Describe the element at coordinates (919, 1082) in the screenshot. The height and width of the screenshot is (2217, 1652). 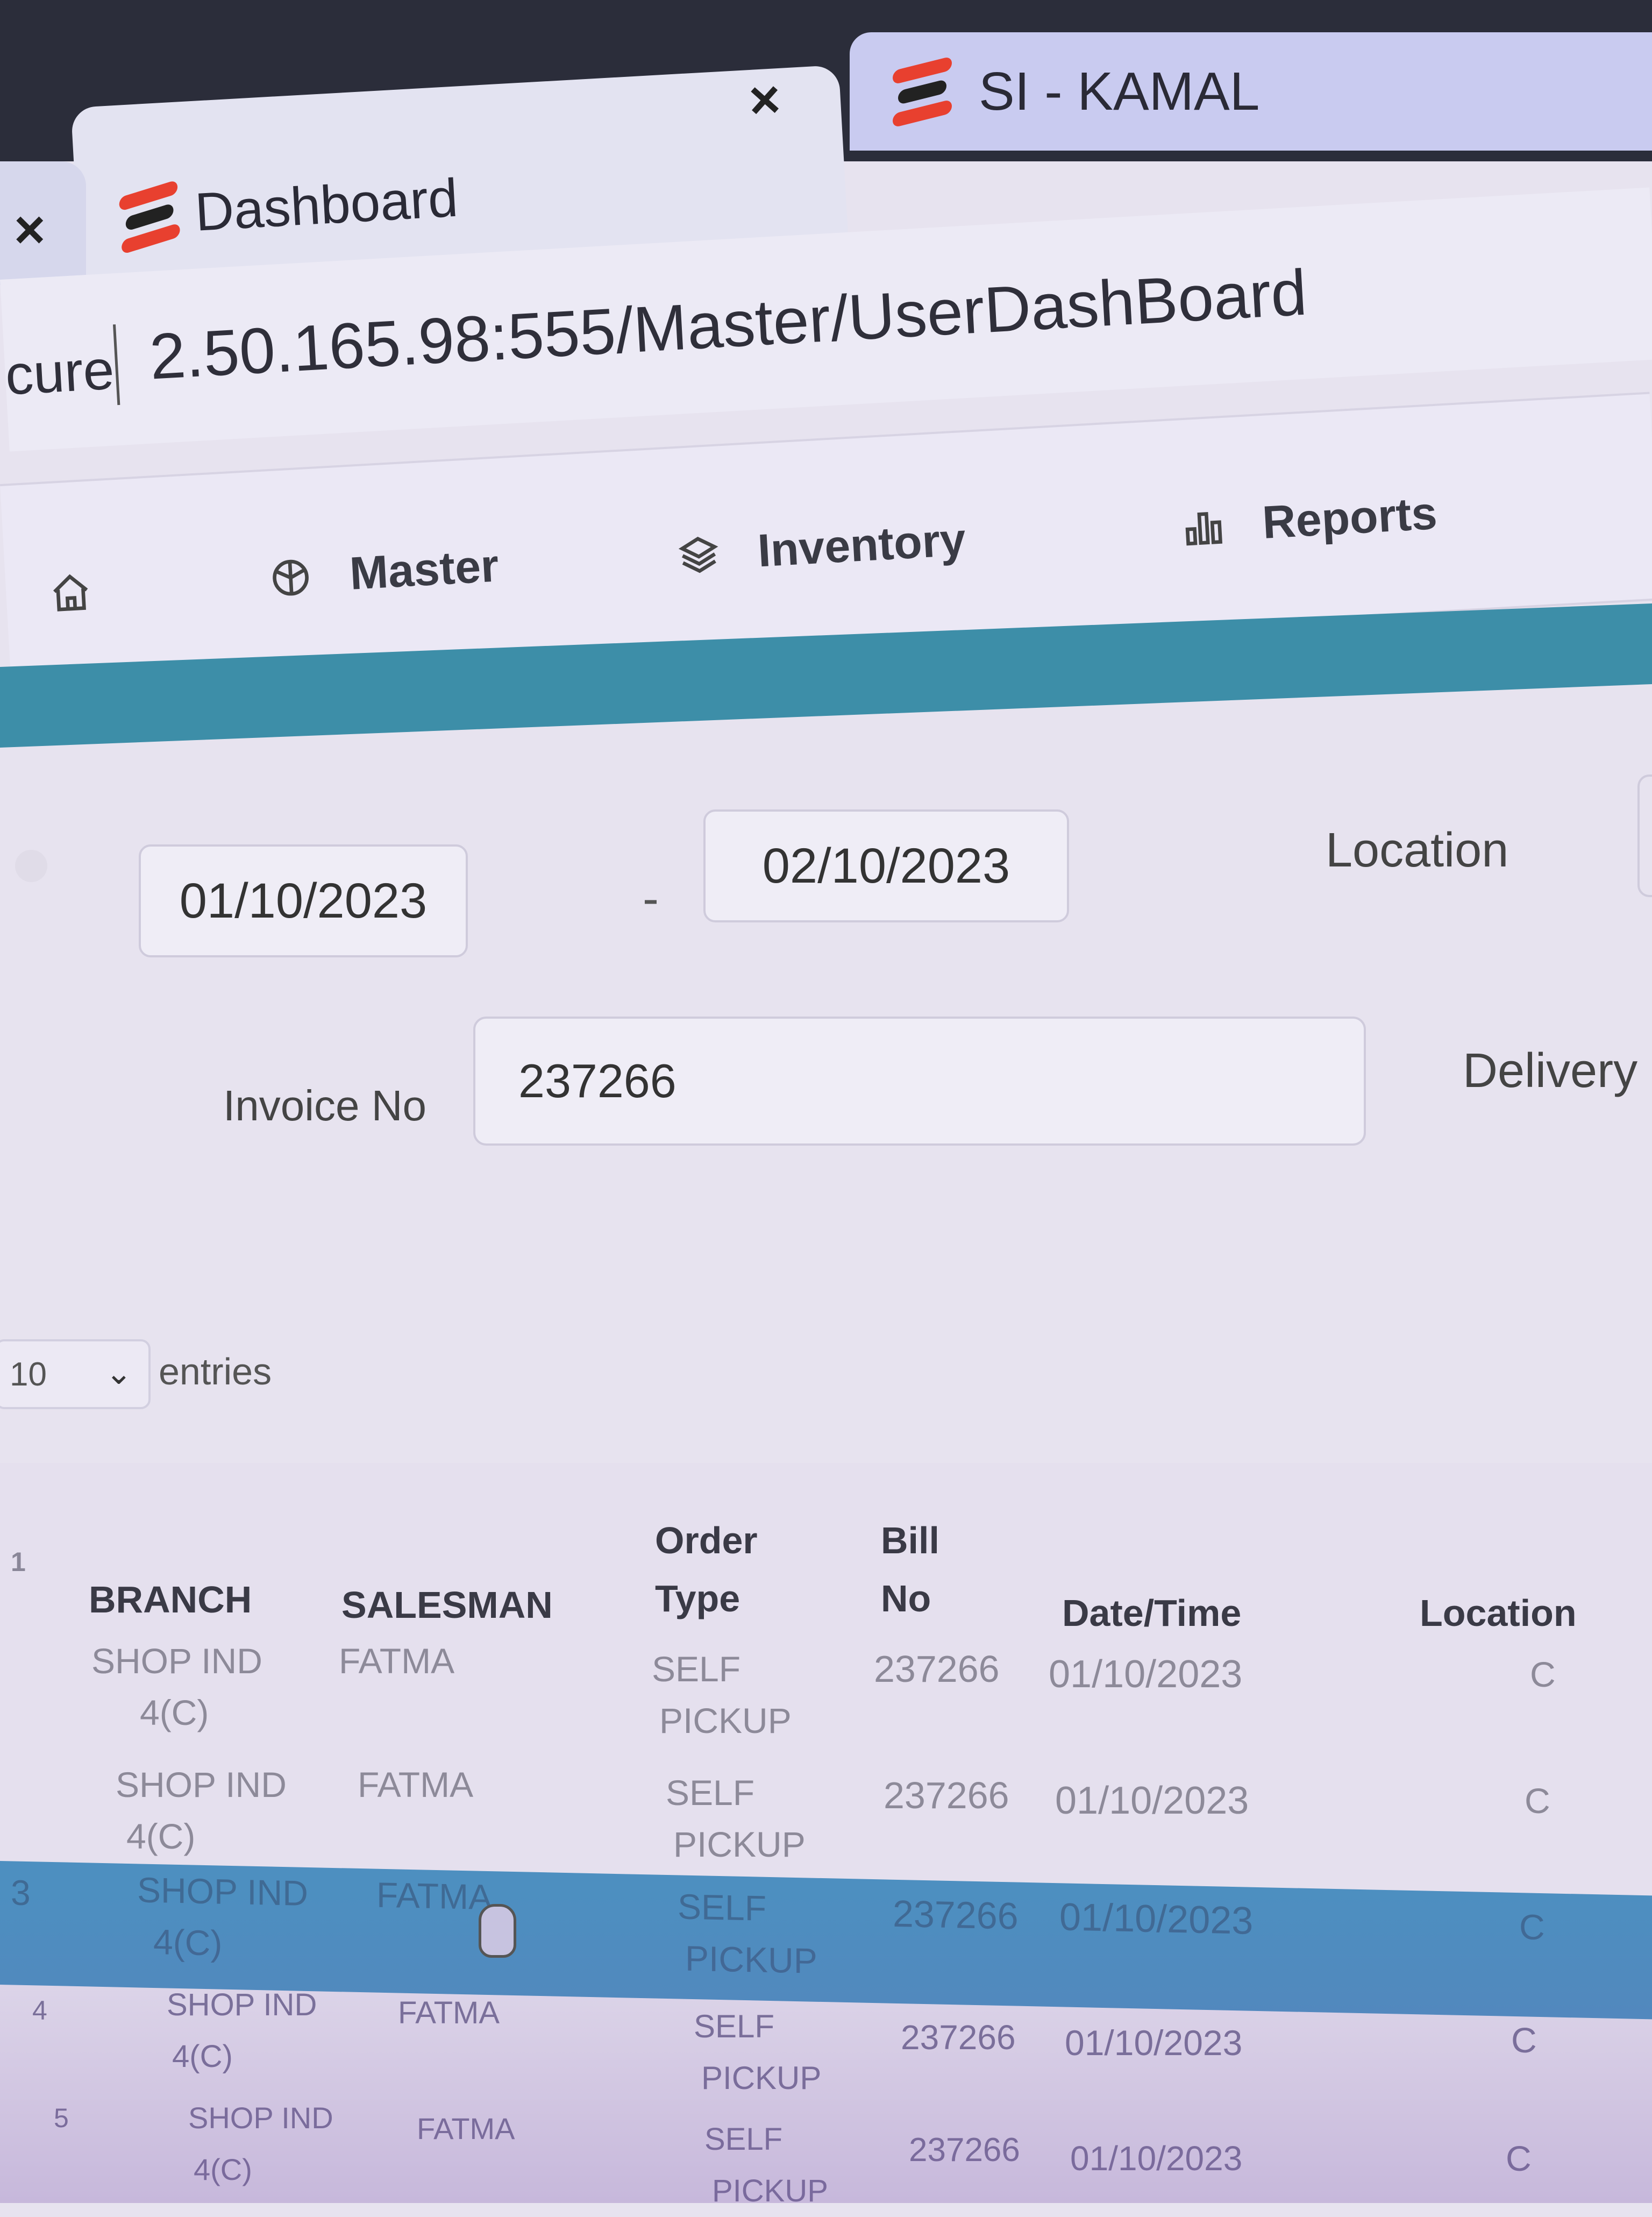
I see `invoice-no-input: 237266` at that location.